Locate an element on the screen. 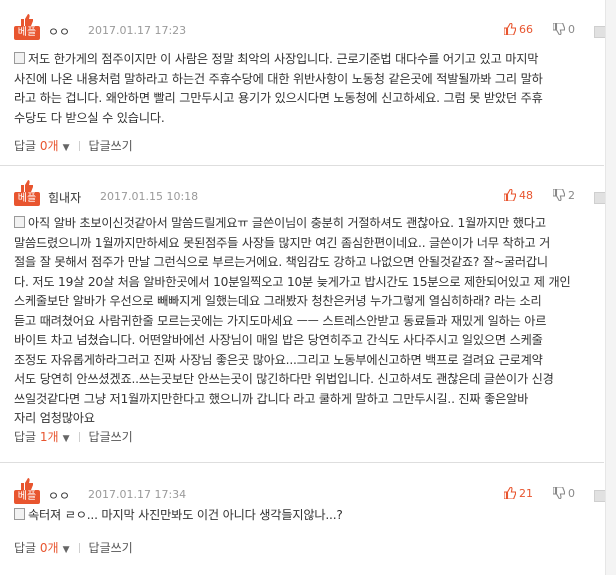  comment-line: 자리 엄청많아요 is located at coordinates (54, 418).